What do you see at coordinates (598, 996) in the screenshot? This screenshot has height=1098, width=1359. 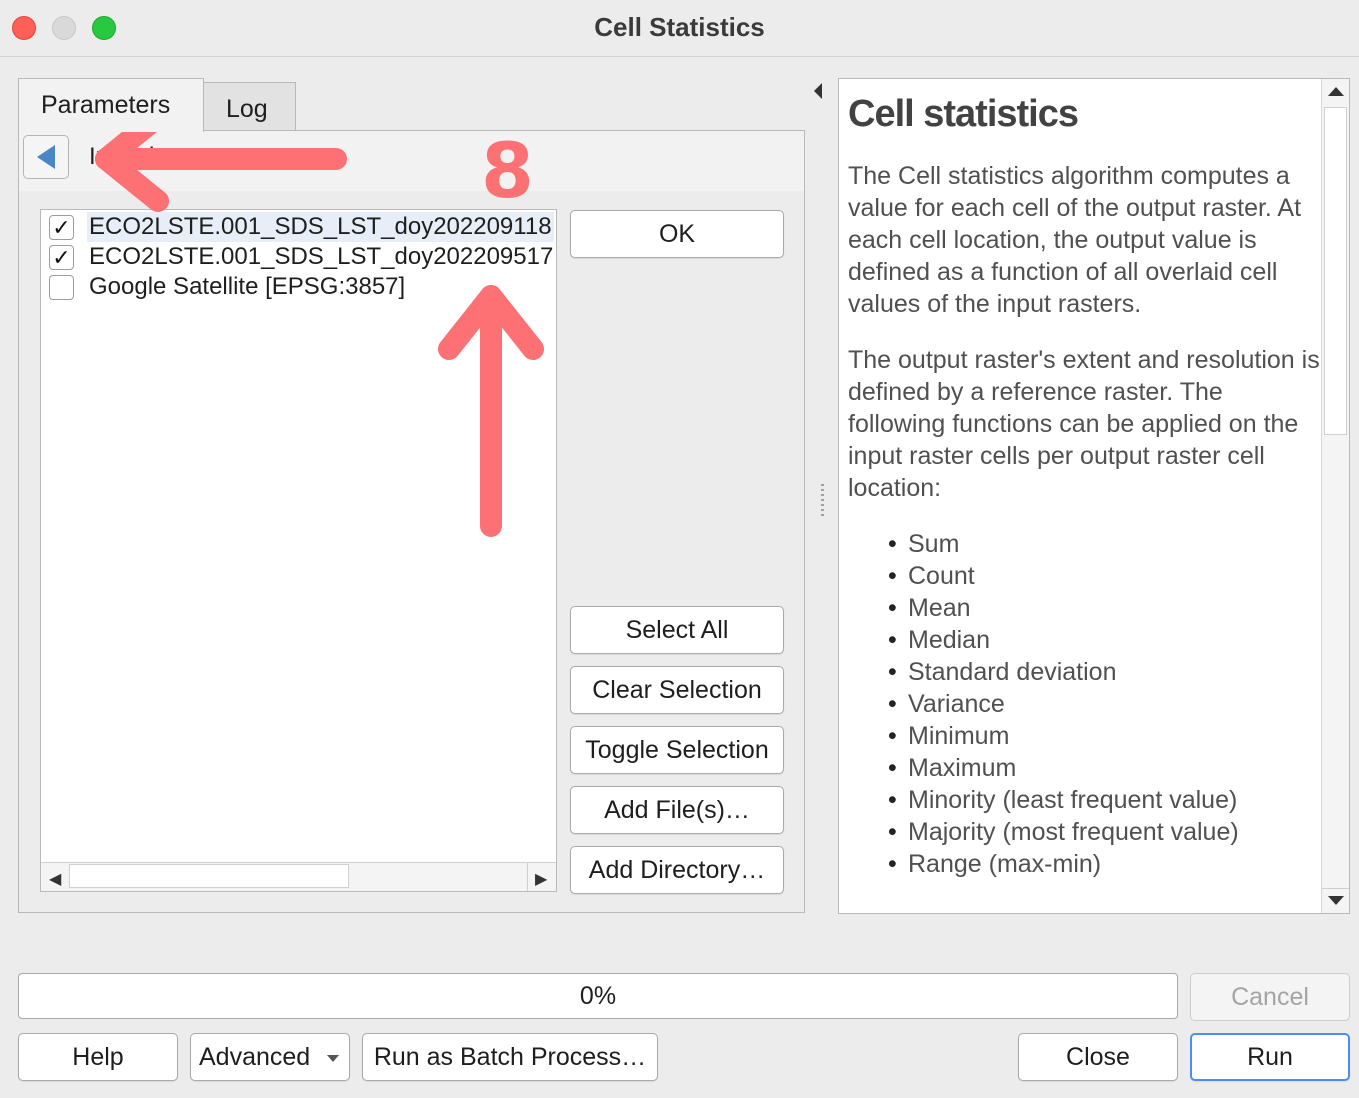 I see `progress-bar: 0%` at bounding box center [598, 996].